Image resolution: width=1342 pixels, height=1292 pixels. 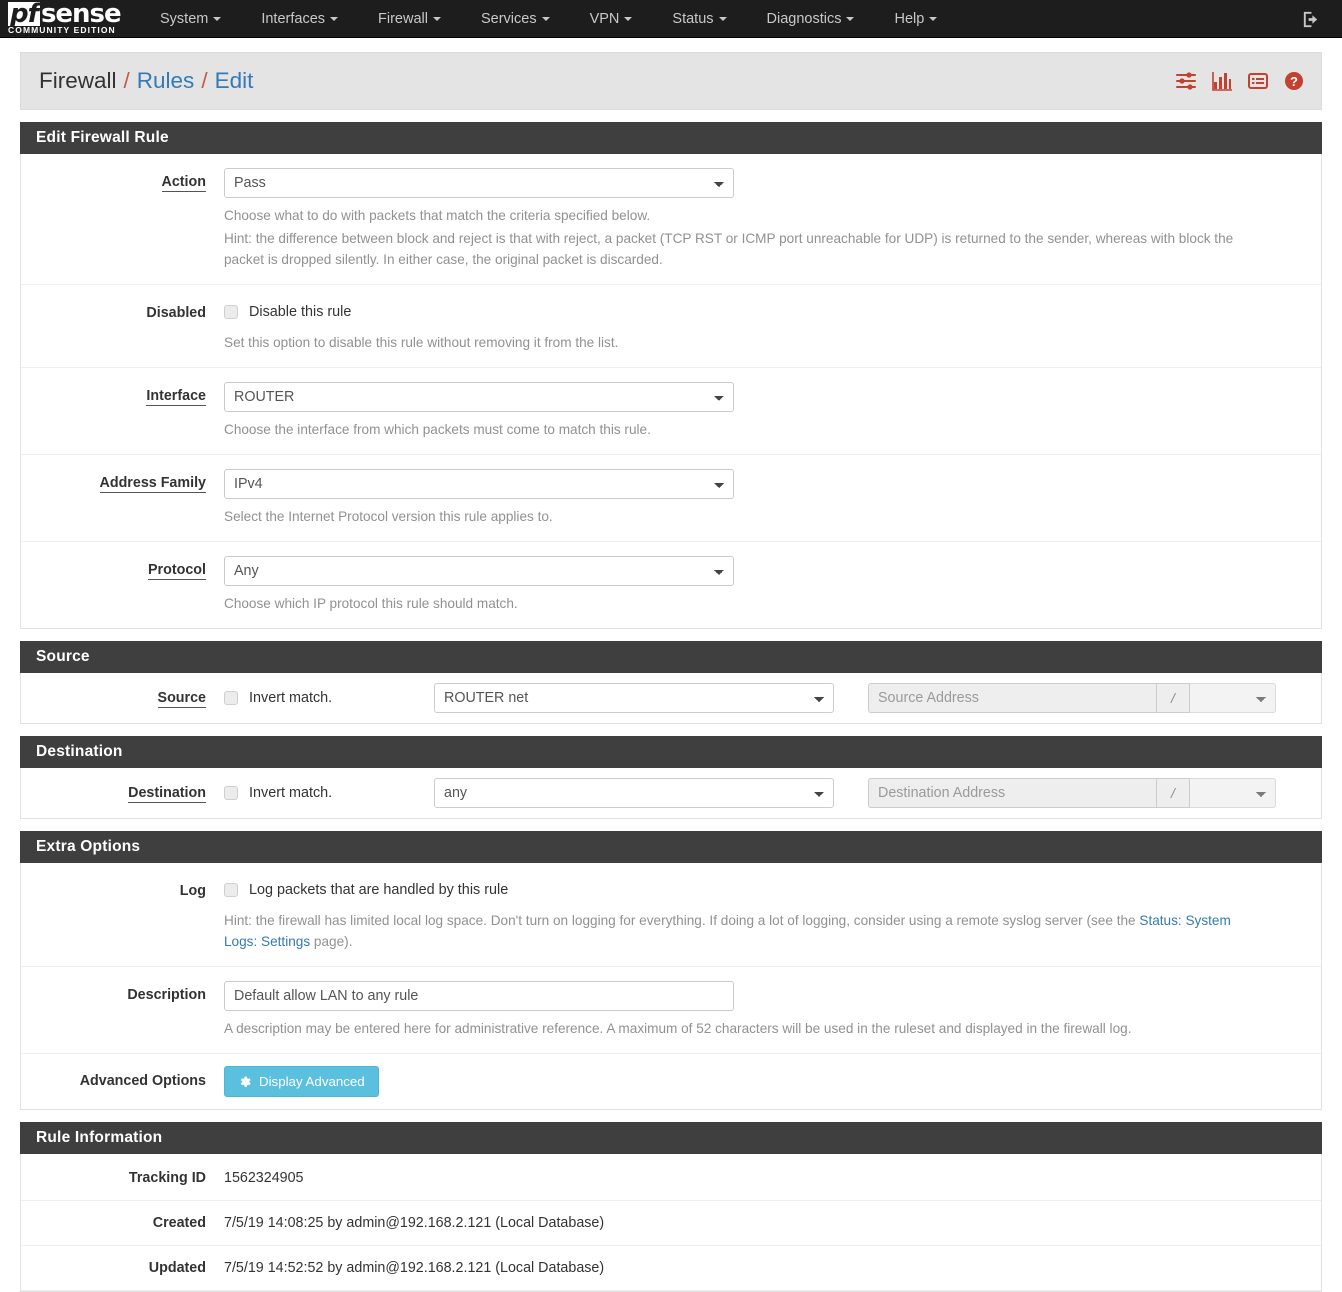 I want to click on nav-item-label: System, so click(x=184, y=18).